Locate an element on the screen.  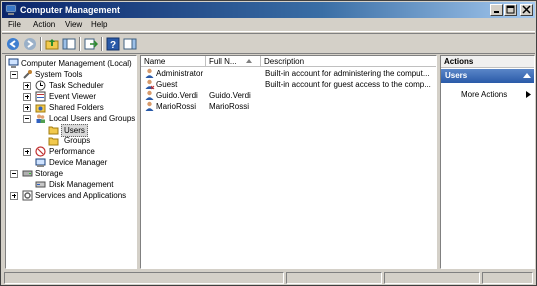
performance-icon is located at coordinates (40, 151).